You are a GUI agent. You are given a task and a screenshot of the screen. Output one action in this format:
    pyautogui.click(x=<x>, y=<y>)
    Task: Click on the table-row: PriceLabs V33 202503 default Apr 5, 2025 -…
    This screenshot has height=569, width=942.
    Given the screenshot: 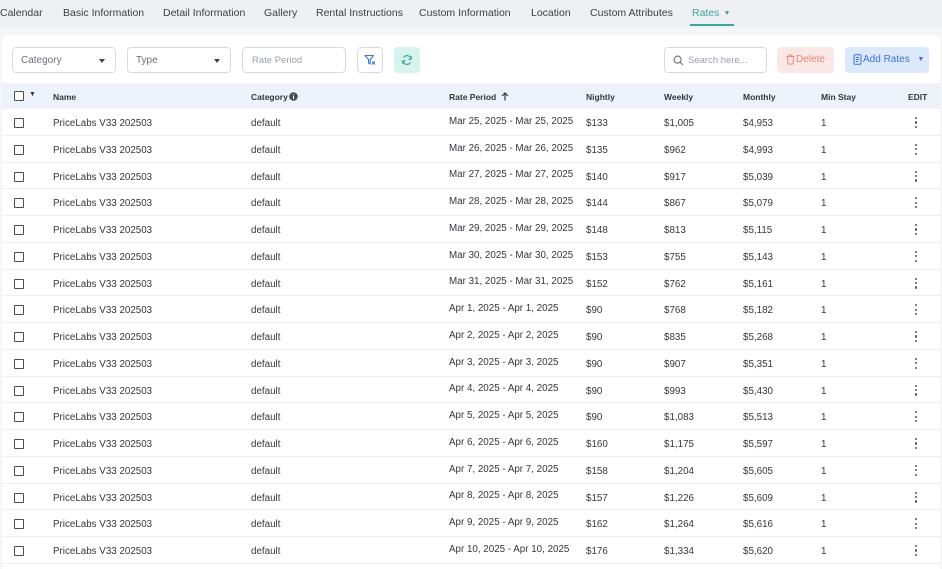 What is the action you would take?
    pyautogui.click(x=471, y=416)
    